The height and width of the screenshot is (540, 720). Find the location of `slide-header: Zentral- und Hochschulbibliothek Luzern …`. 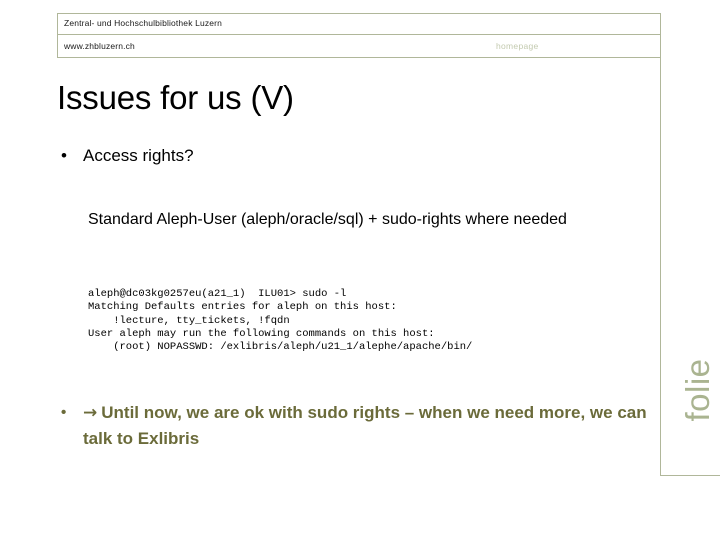

slide-header: Zentral- und Hochschulbibliothek Luzern … is located at coordinates (359, 35).